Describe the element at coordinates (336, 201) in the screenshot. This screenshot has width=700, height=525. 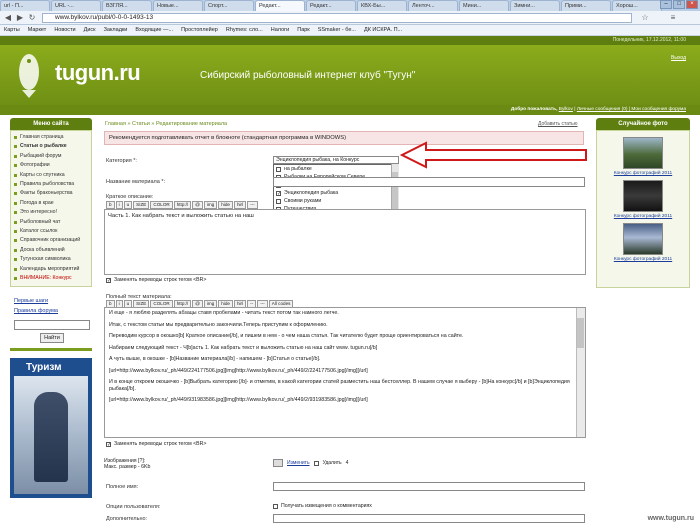
I see `category-option: Своими руками` at that location.